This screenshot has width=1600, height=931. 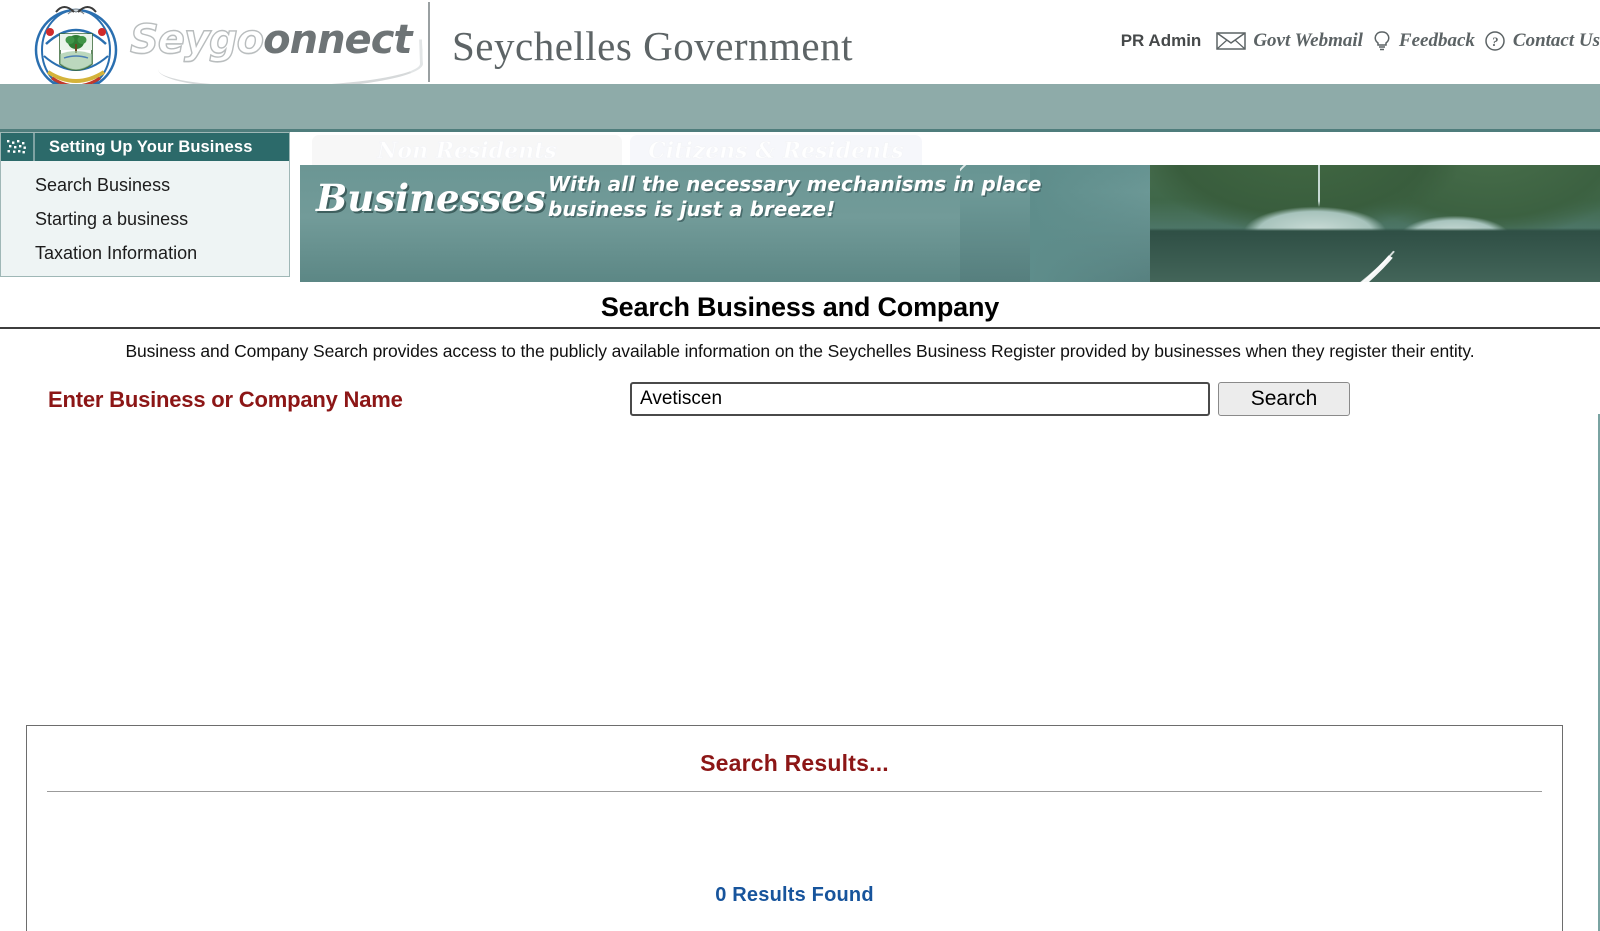 What do you see at coordinates (794, 895) in the screenshot?
I see `search-results-count: 0 Results Found` at bounding box center [794, 895].